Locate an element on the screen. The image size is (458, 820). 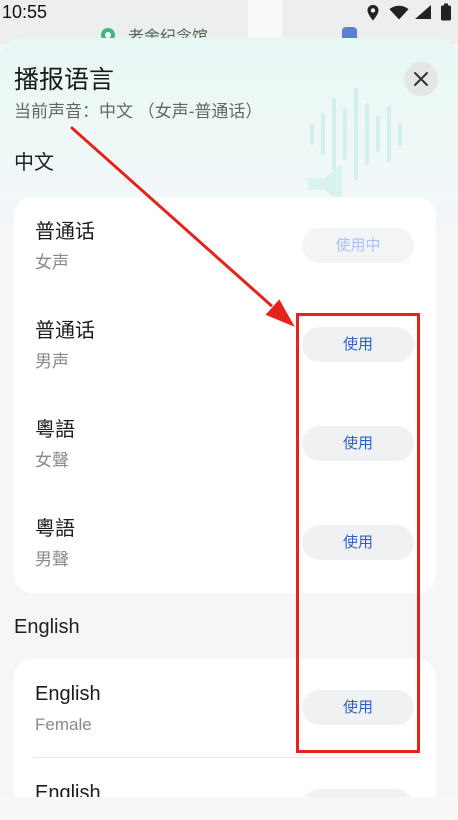
use-button is located at coordinates (358, 793).